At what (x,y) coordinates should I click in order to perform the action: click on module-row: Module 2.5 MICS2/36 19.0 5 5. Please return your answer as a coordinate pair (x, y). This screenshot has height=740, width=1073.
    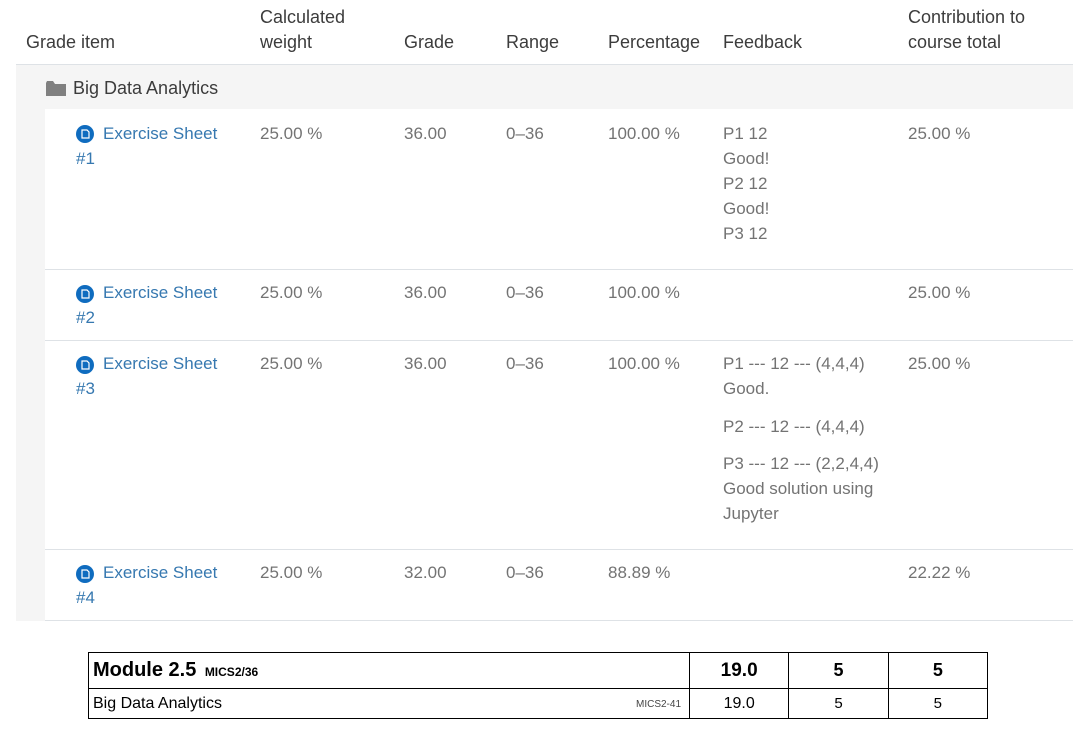
    Looking at the image, I should click on (538, 670).